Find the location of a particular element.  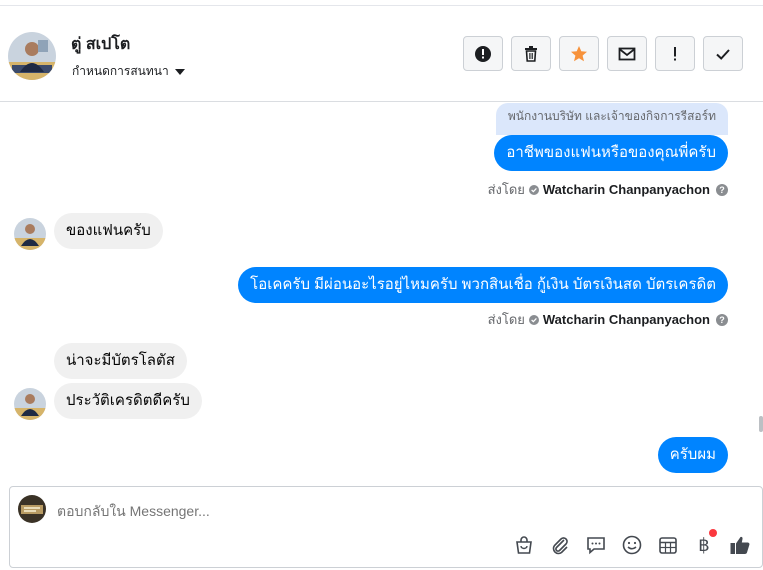

checkmark-icon is located at coordinates (723, 54).